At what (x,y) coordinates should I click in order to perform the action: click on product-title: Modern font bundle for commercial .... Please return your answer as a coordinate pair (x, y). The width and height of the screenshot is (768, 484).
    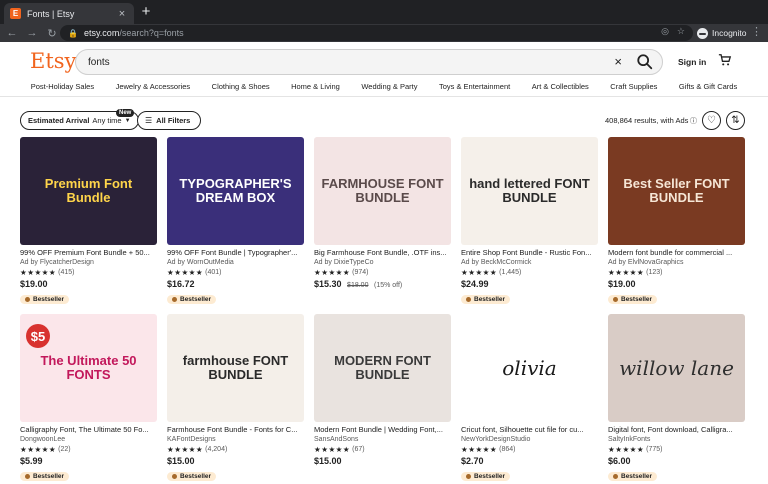
    Looking at the image, I should click on (676, 252).